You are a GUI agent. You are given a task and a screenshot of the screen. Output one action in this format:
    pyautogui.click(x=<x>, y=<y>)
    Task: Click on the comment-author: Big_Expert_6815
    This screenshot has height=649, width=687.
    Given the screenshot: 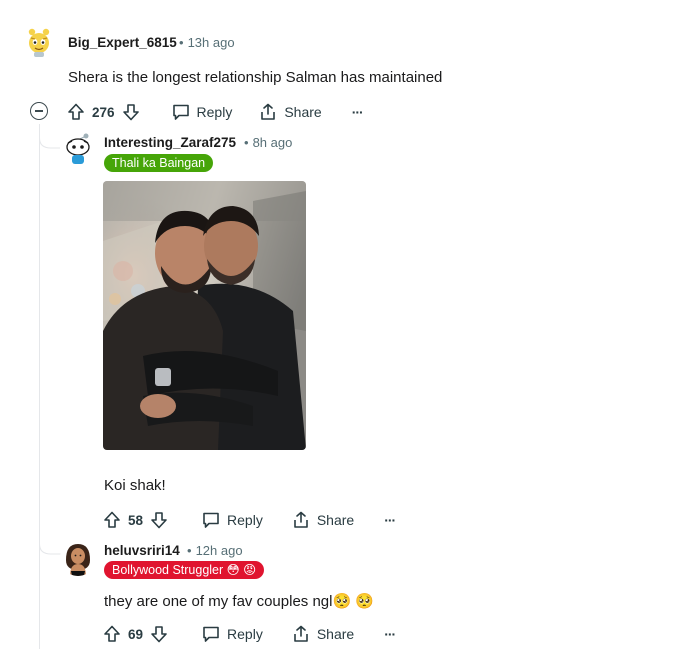 What is the action you would take?
    pyautogui.click(x=122, y=42)
    